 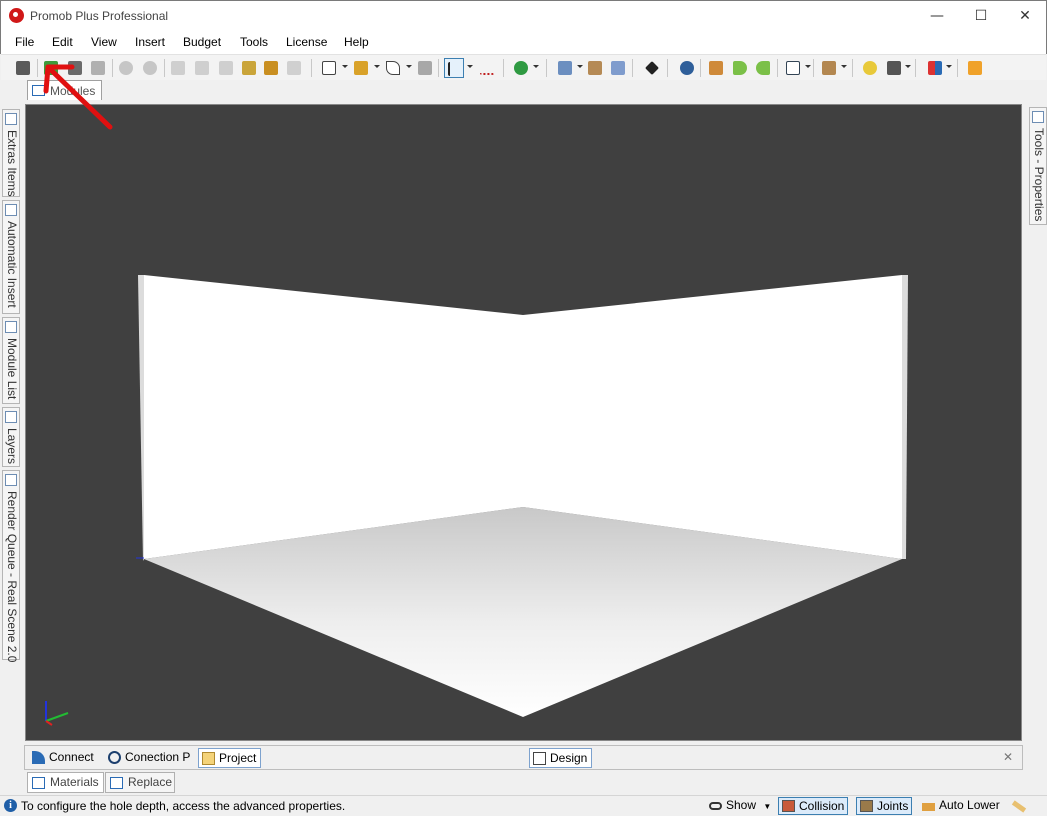 I want to click on chain-icon, so click(x=11, y=210).